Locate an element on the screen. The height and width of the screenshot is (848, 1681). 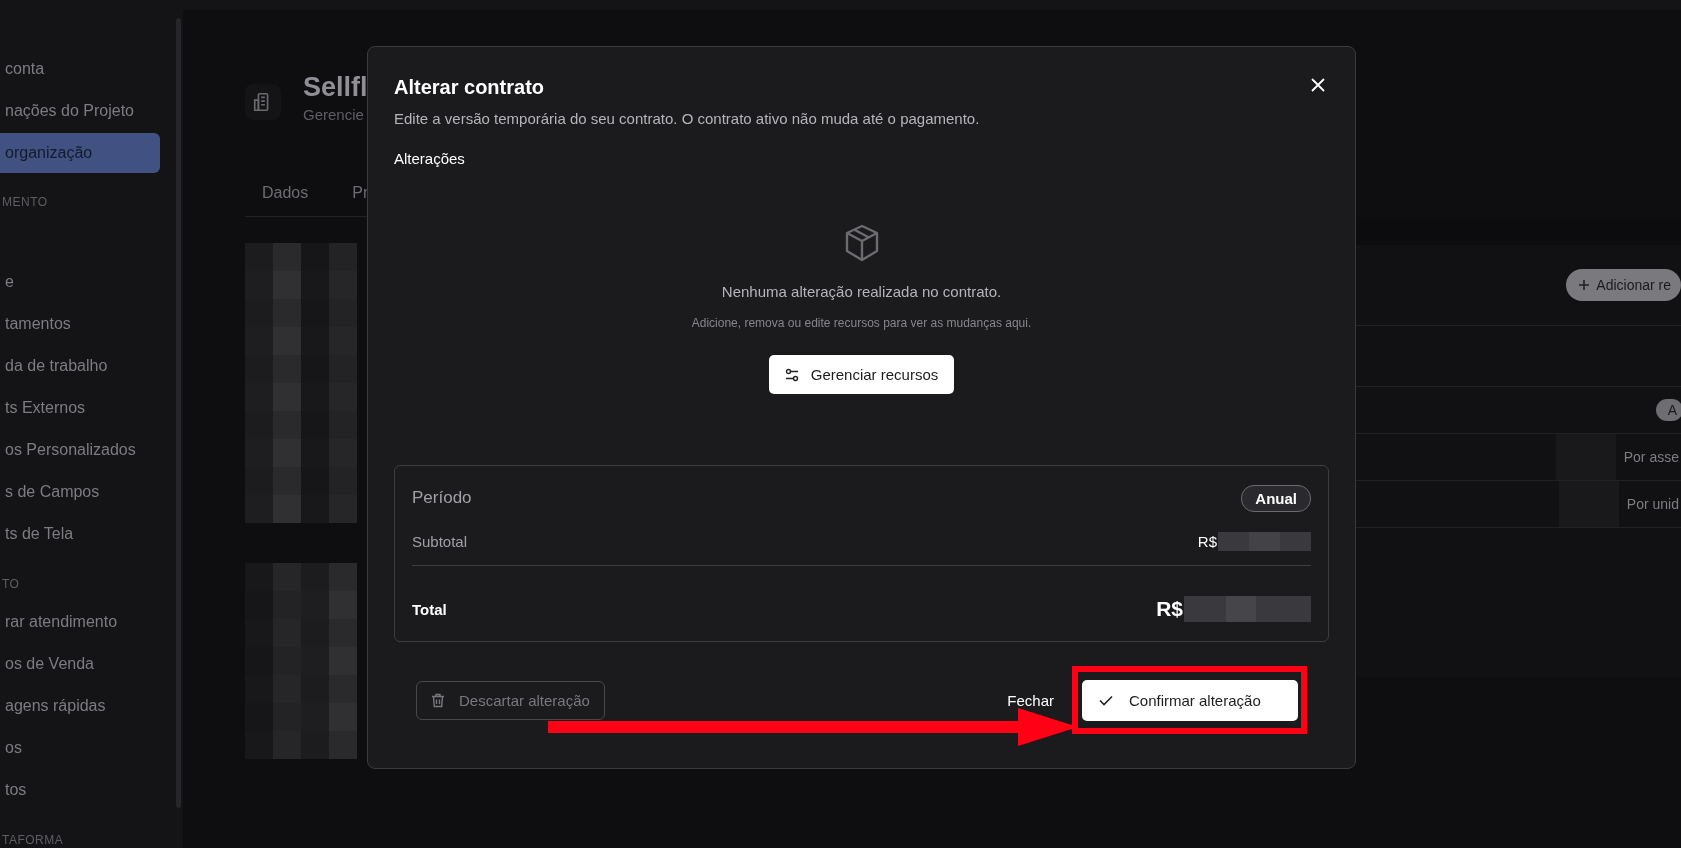
sidebar-item: agens rápidas is located at coordinates (80, 706).